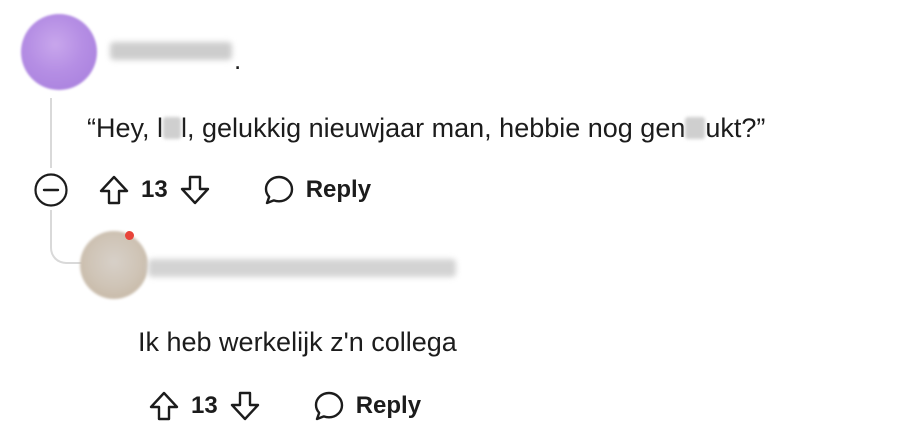 The height and width of the screenshot is (444, 902). Describe the element at coordinates (129, 235) in the screenshot. I see `avatar-status-badge` at that location.